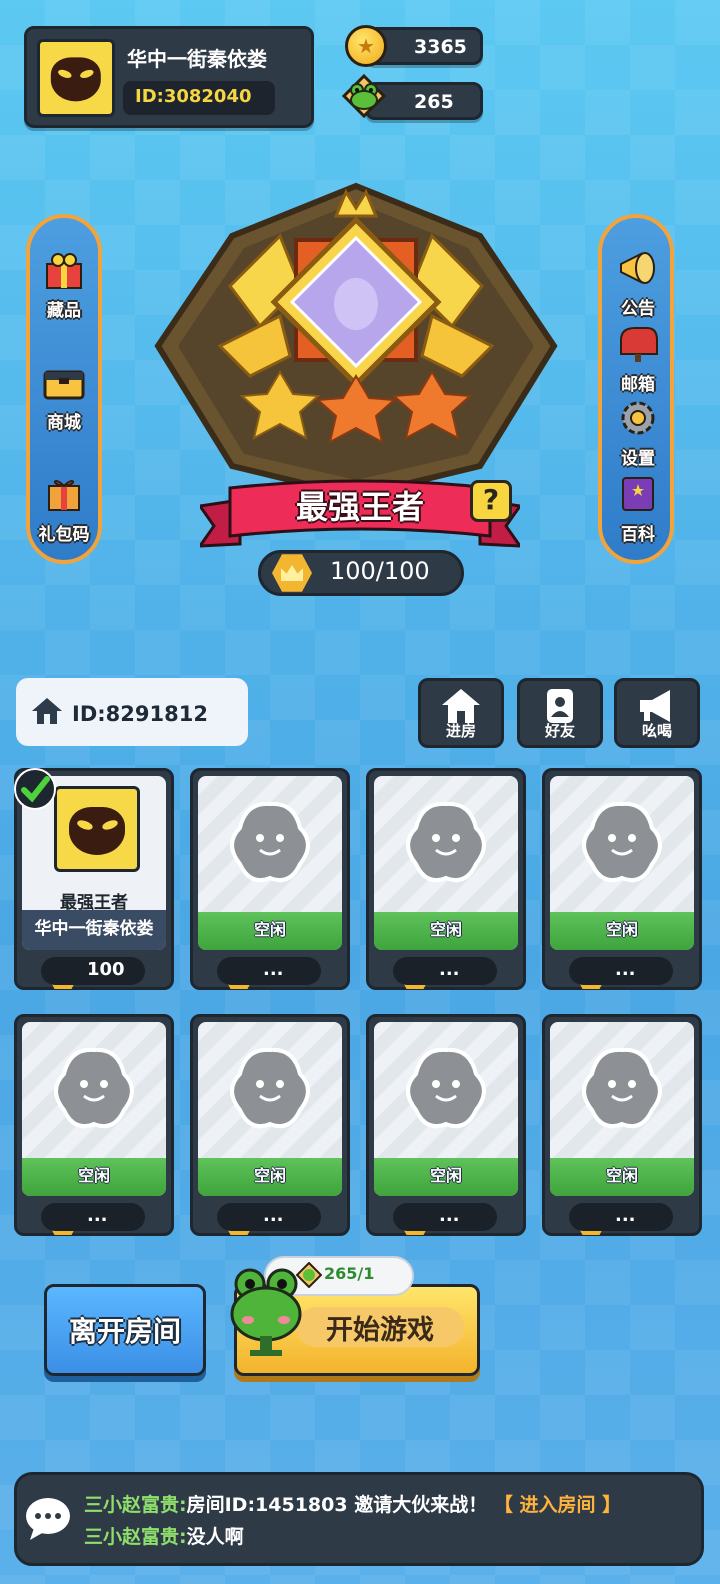 This screenshot has height=1584, width=720. Describe the element at coordinates (656, 731) in the screenshot. I see `shout-label: 吆喝` at that location.